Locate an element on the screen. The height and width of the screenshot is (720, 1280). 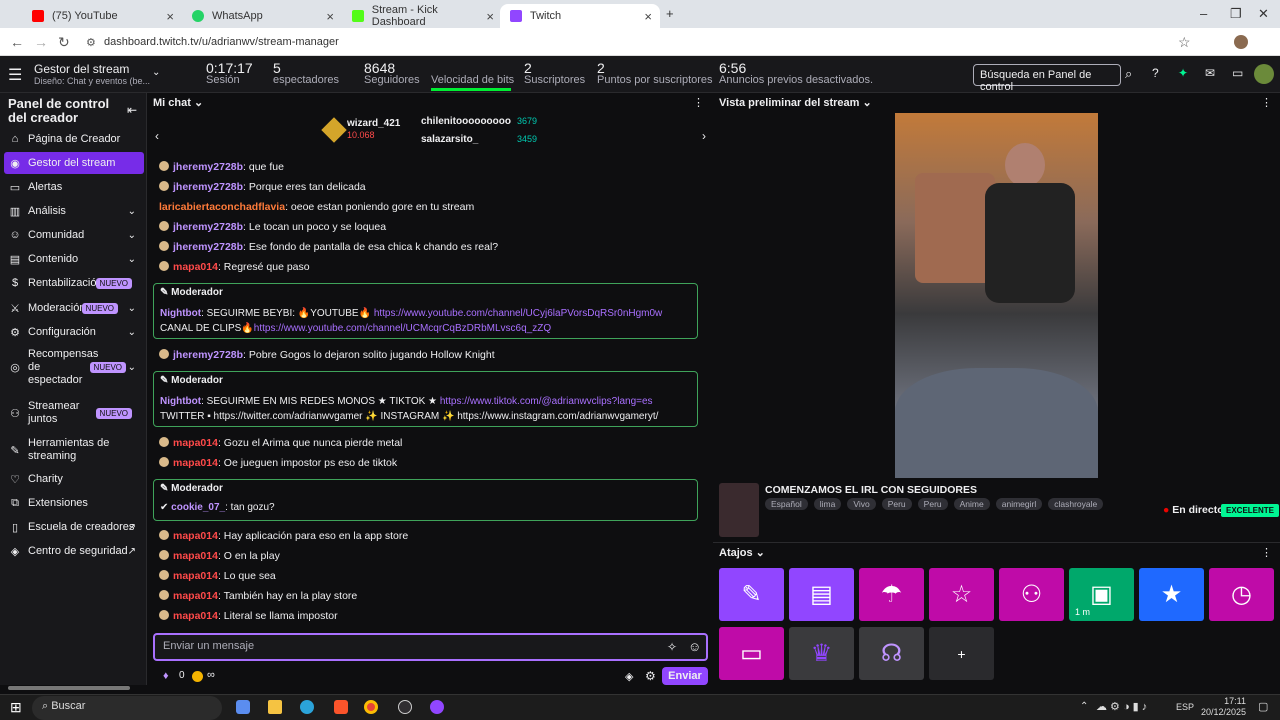
inbox-icon: ✉ is located at coordinates (1210, 73).